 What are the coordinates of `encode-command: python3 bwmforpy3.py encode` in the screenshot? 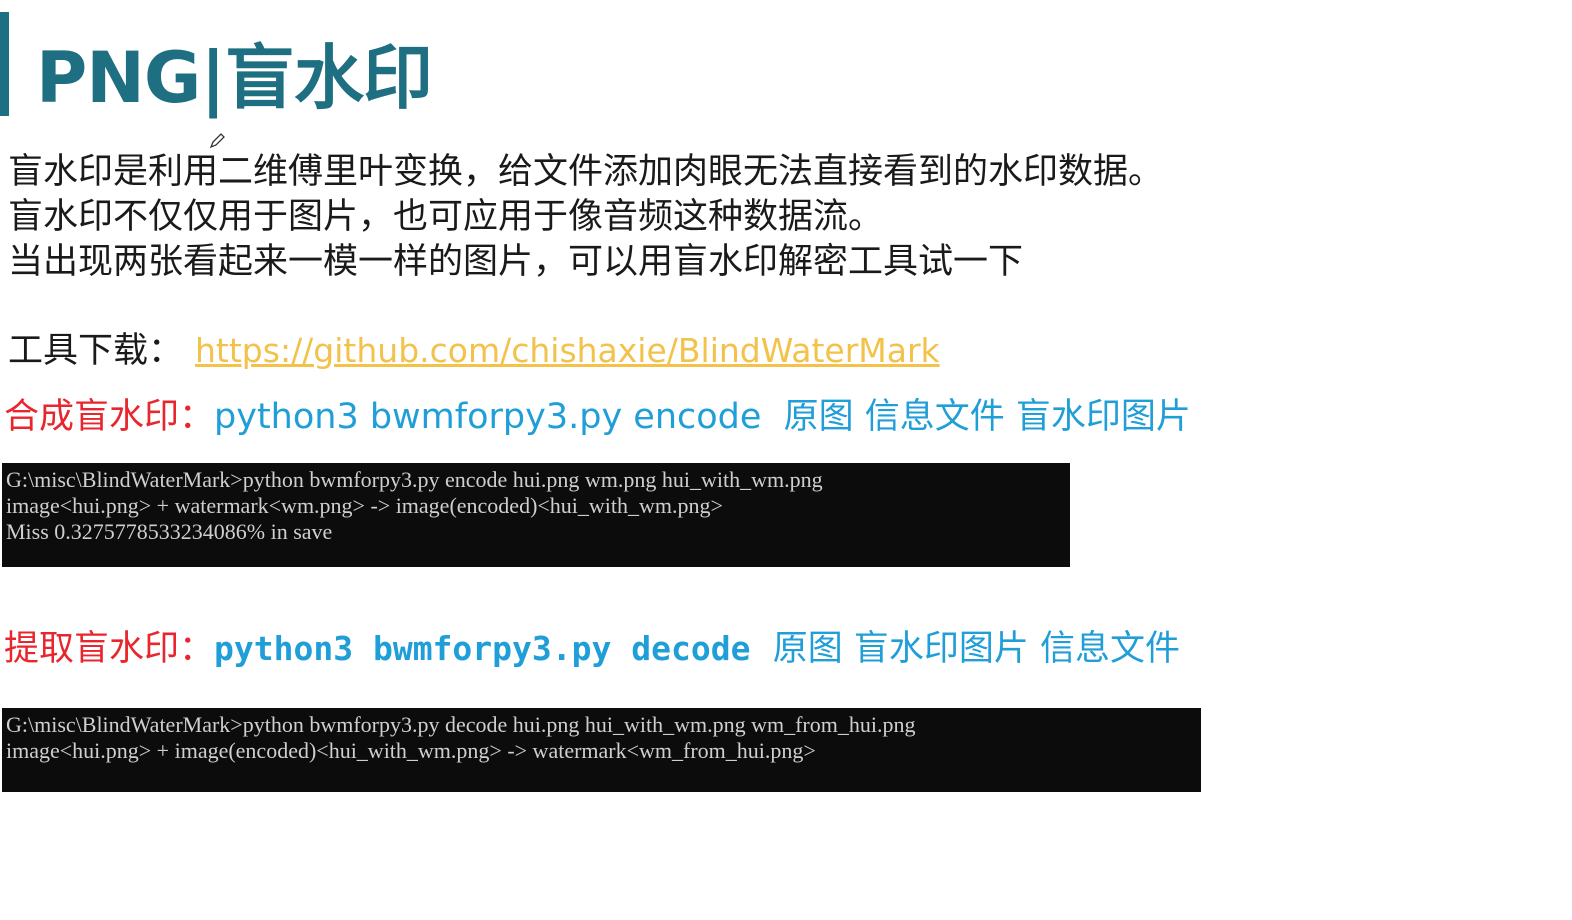 It's located at (488, 417).